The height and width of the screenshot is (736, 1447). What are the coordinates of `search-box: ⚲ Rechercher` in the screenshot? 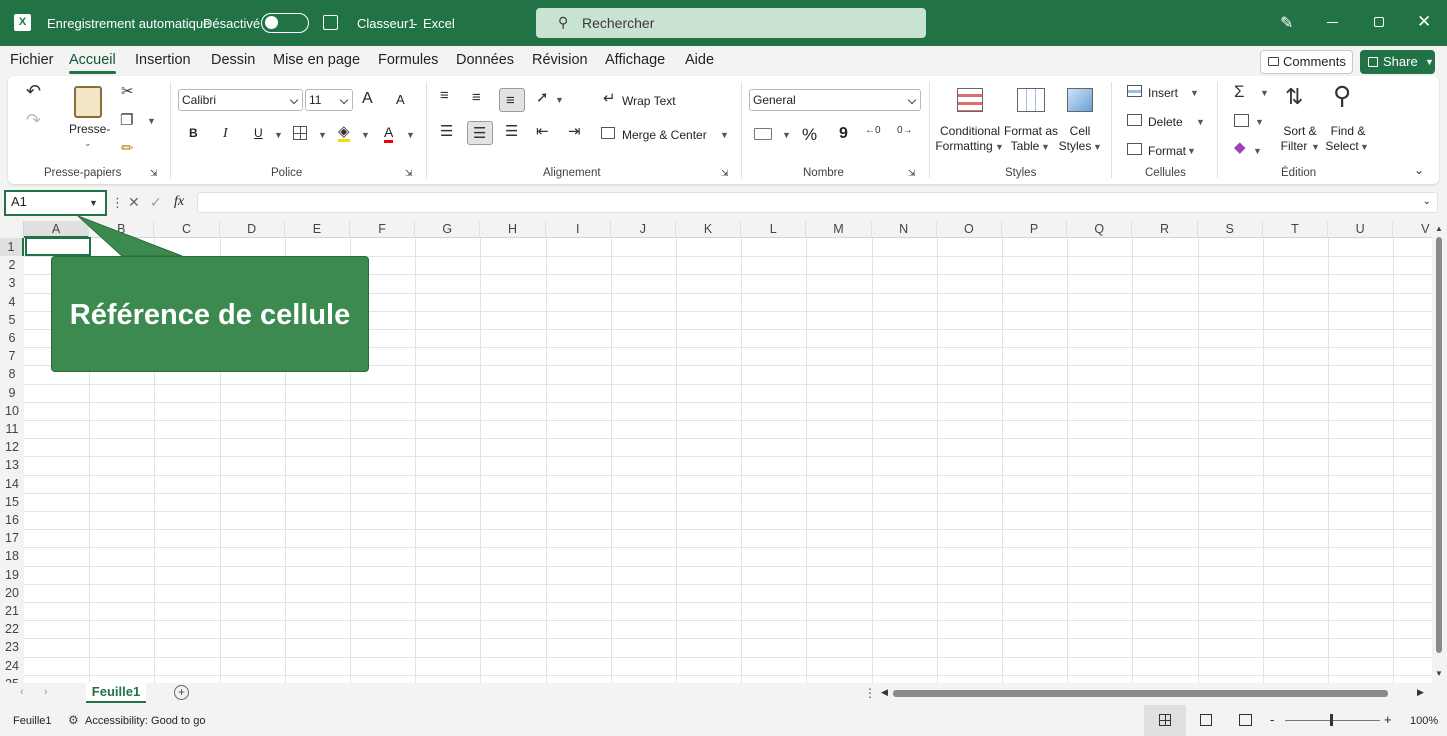 It's located at (731, 23).